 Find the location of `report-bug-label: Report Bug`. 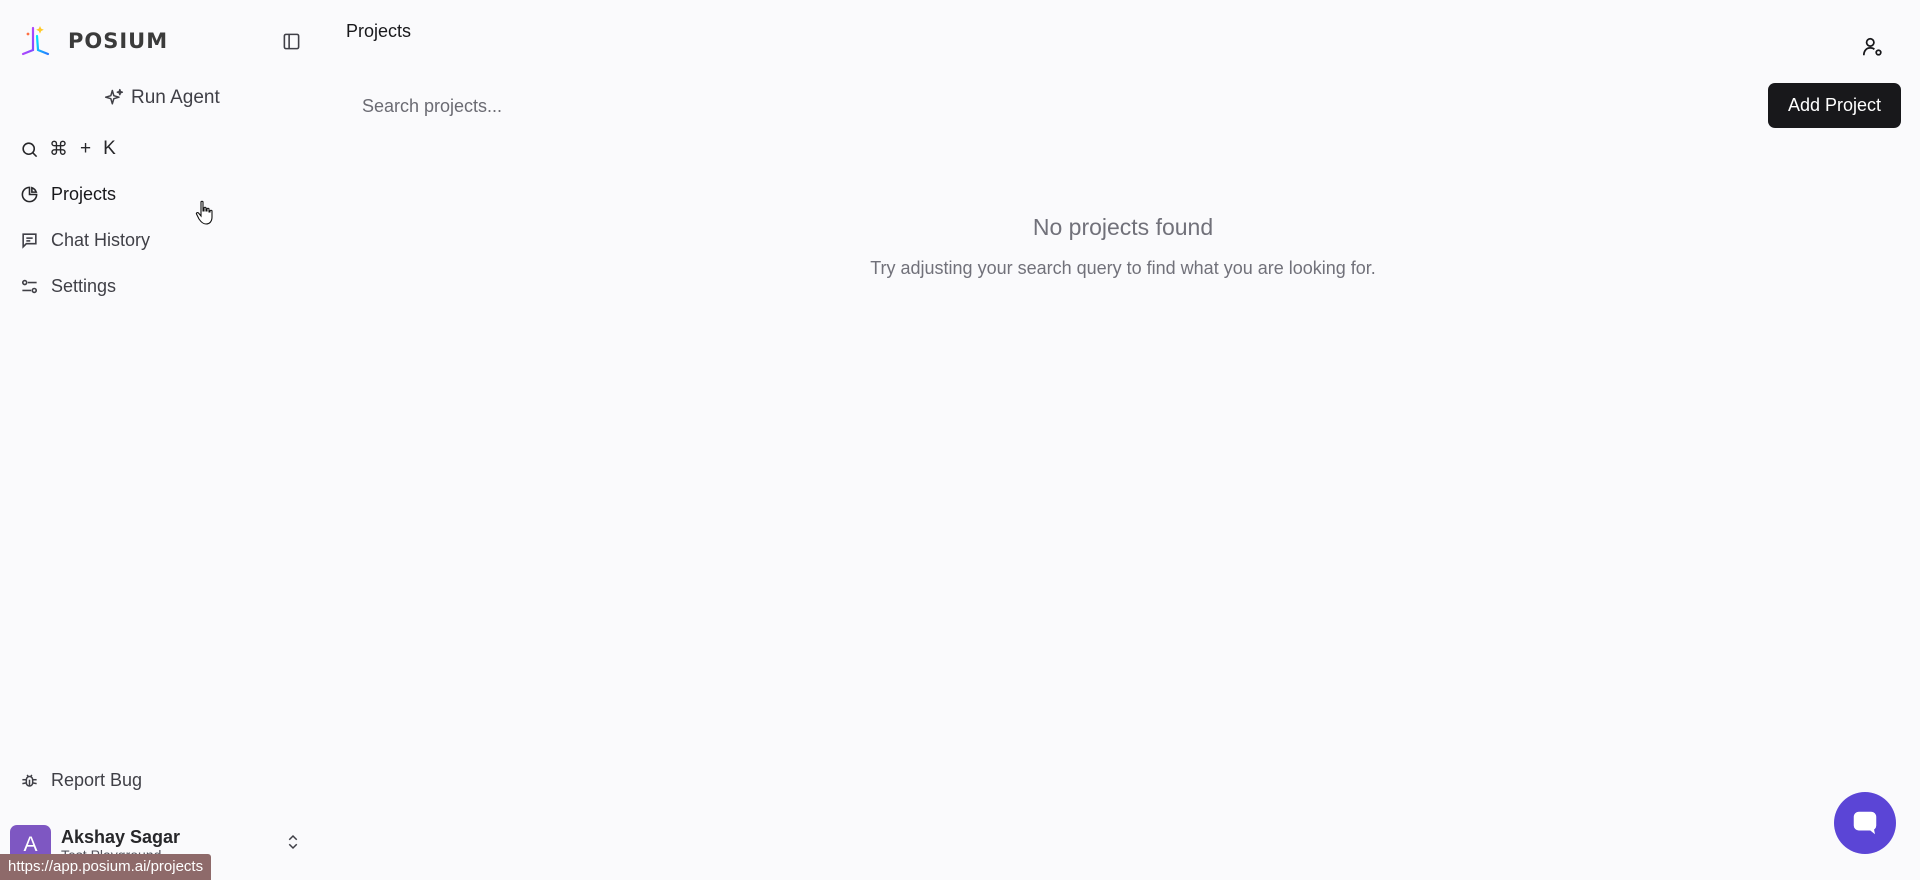

report-bug-label: Report Bug is located at coordinates (97, 779).